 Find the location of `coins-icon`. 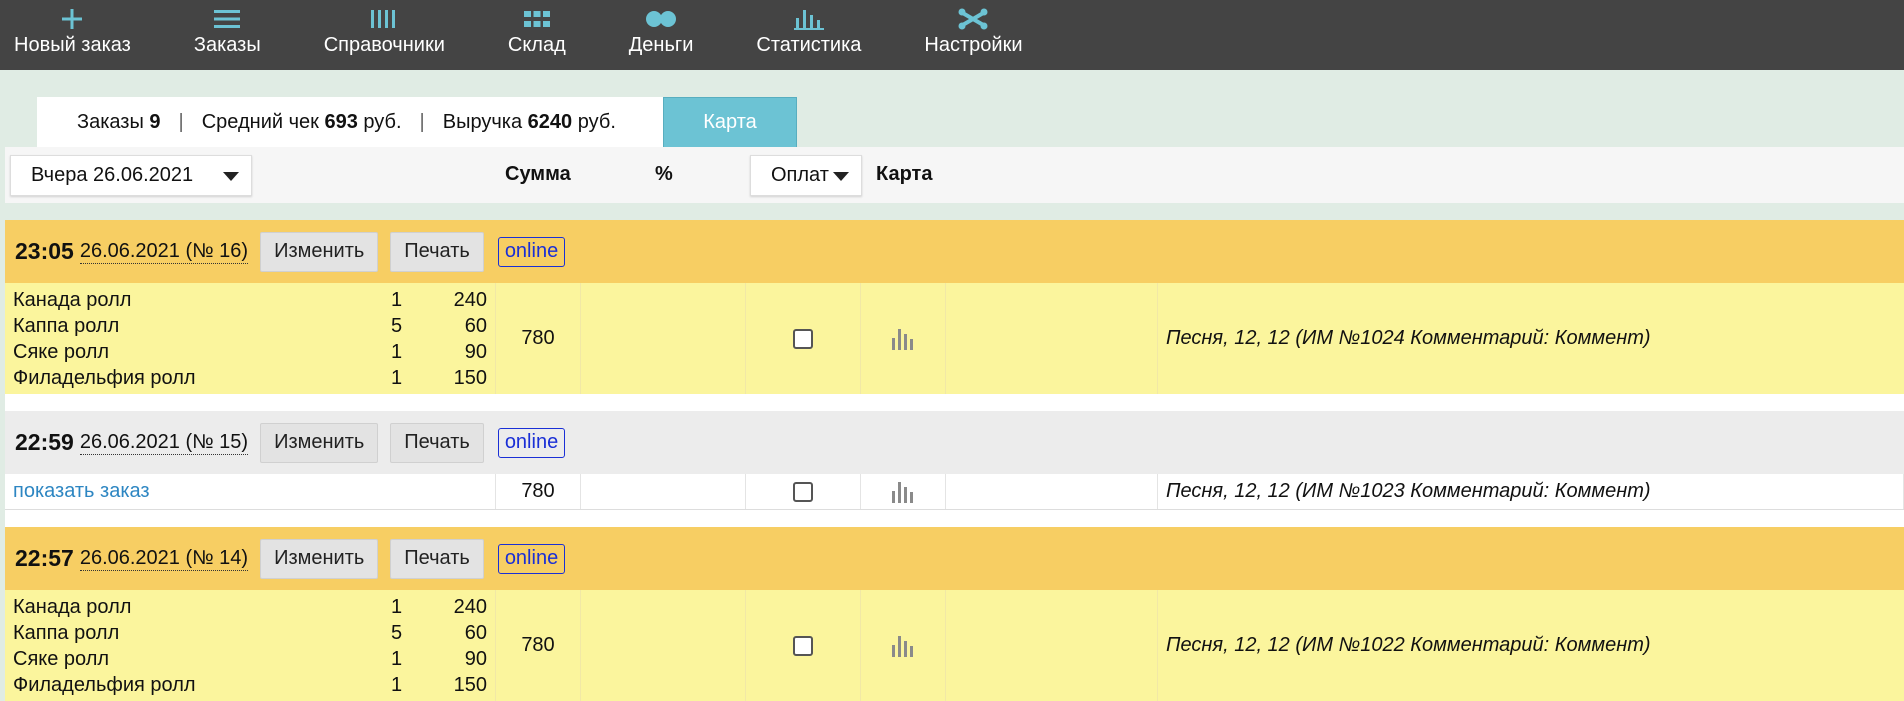

coins-icon is located at coordinates (661, 19).